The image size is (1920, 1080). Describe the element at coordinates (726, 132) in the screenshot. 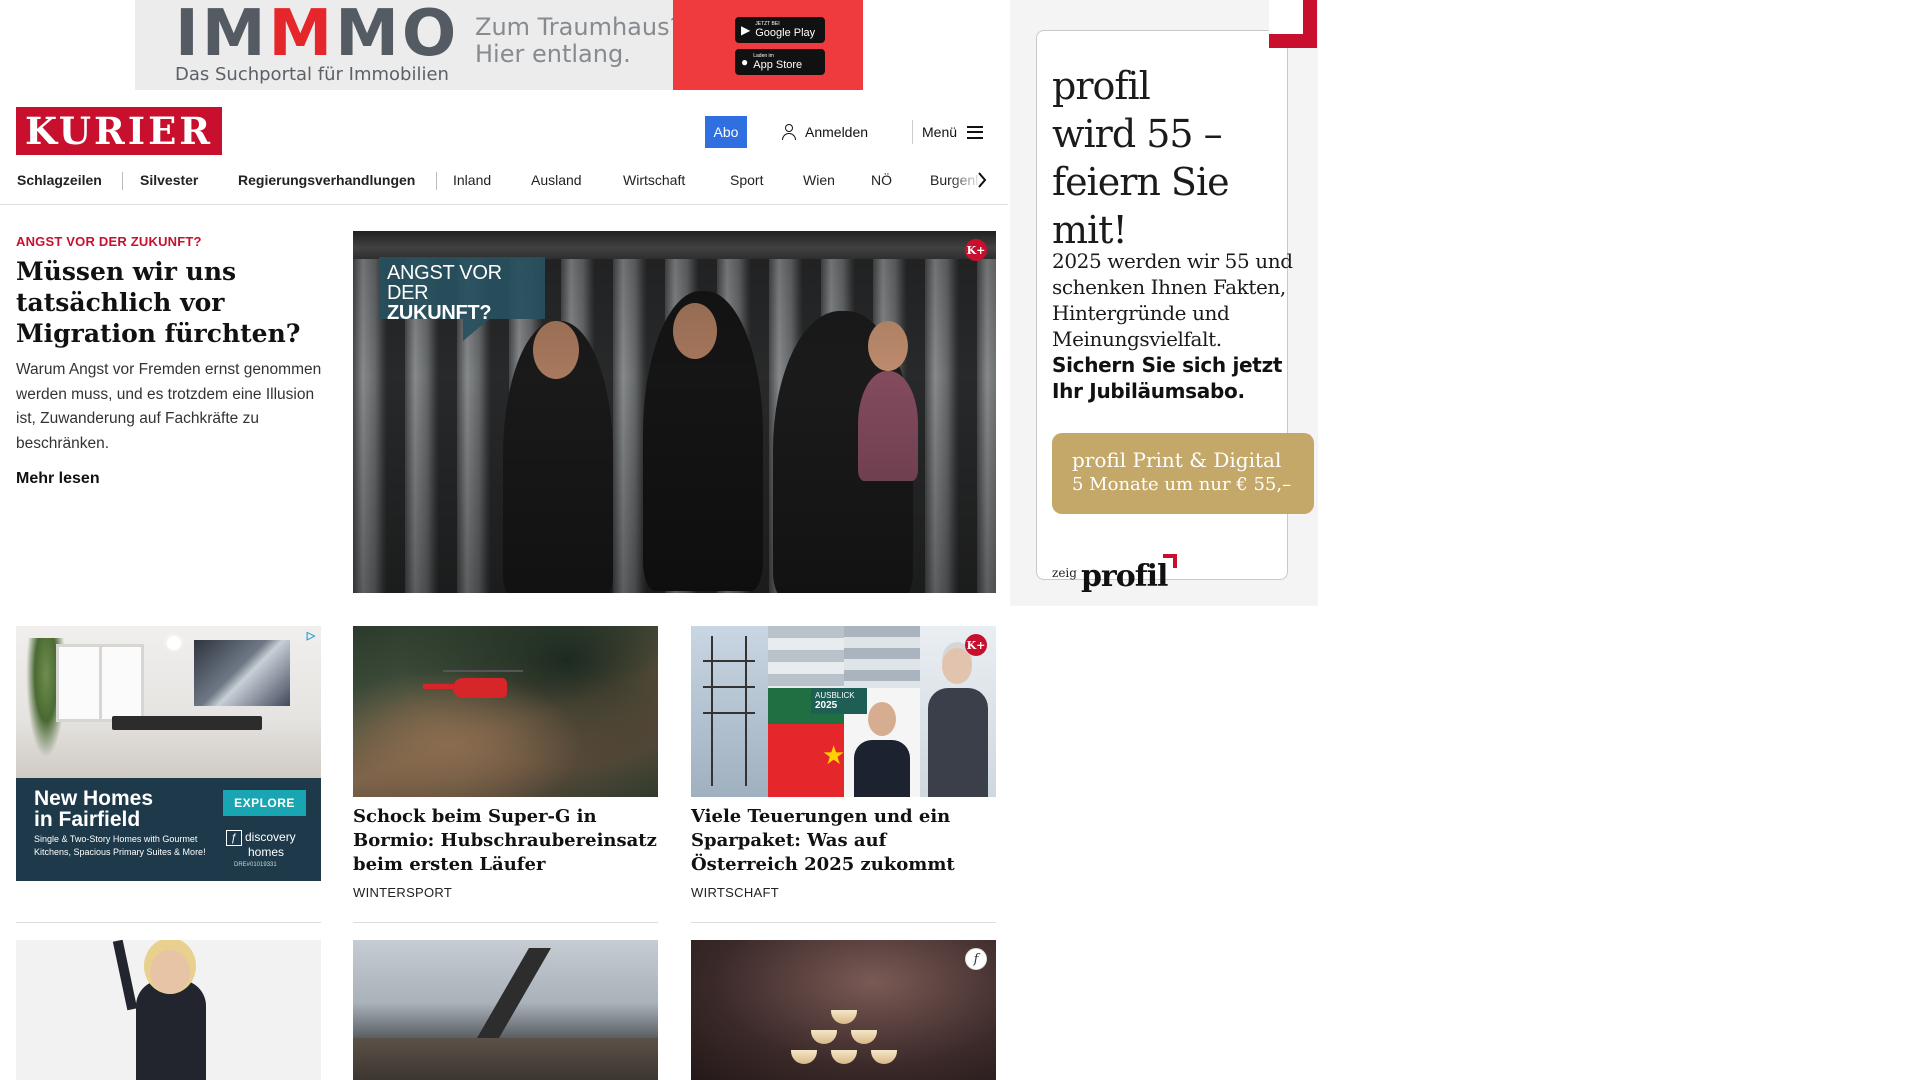

I see `abo-button: Abo` at that location.